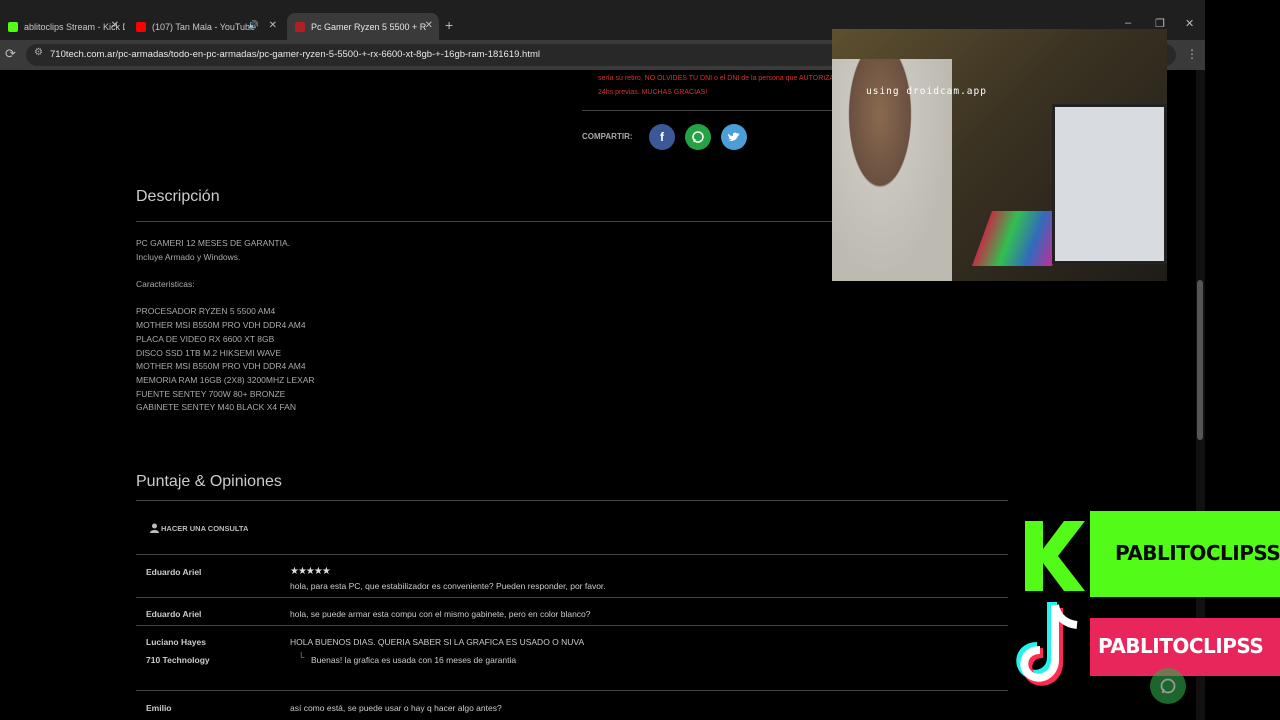 The height and width of the screenshot is (720, 1280). I want to click on description-line: FUENTE SENTEY 700W 80+ BRONZE, so click(211, 393).